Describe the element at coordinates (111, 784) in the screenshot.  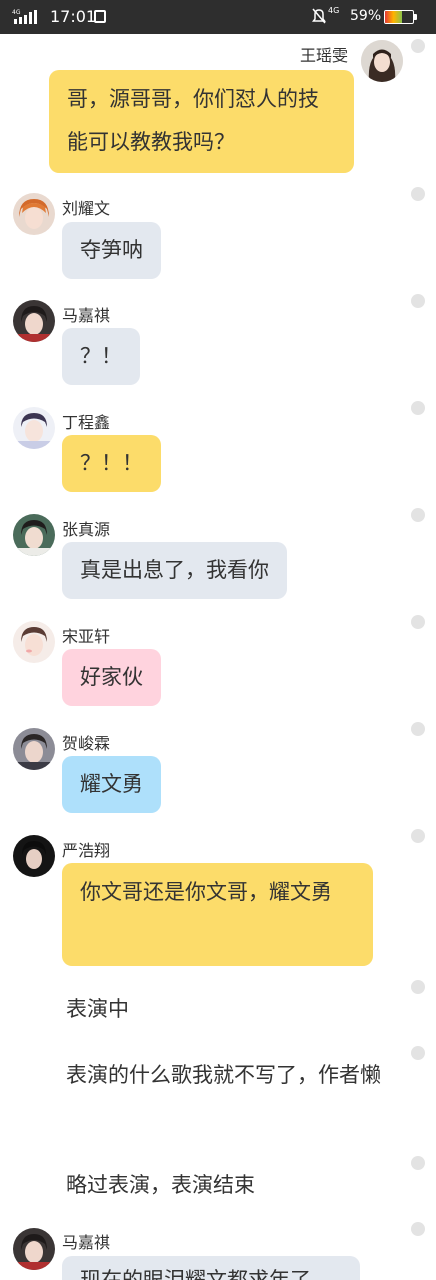
I see `message-bubble: 耀文勇` at that location.